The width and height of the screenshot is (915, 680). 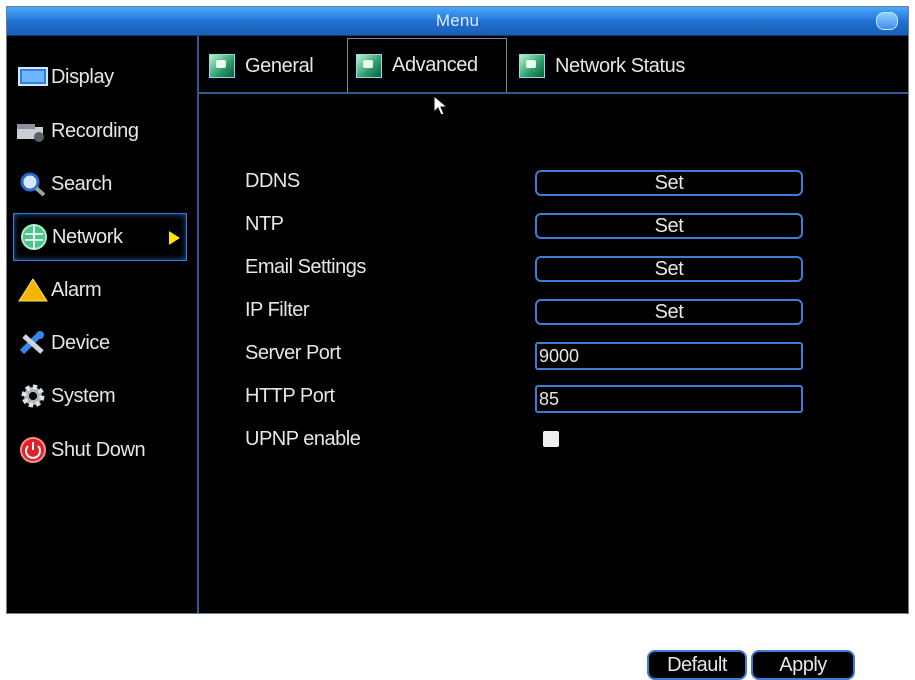 I want to click on sidebar-item-label: System, so click(x=83, y=395).